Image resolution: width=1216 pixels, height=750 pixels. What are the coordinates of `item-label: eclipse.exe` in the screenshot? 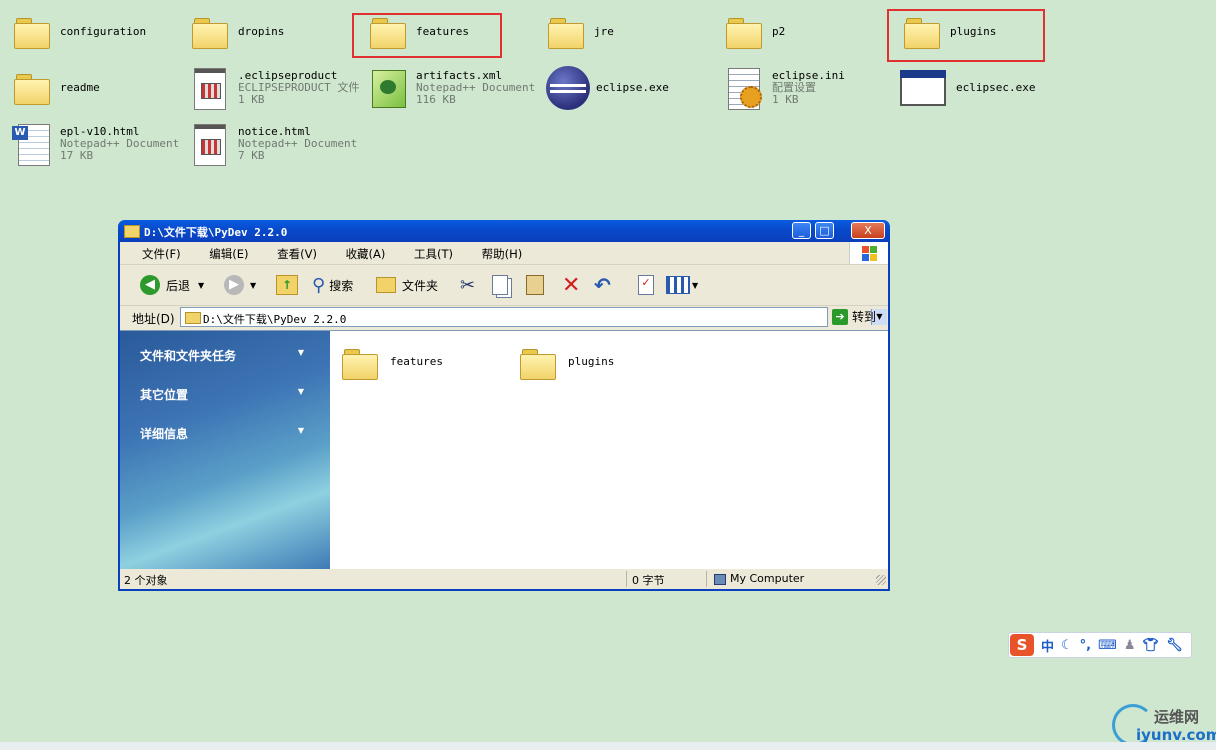 It's located at (632, 87).